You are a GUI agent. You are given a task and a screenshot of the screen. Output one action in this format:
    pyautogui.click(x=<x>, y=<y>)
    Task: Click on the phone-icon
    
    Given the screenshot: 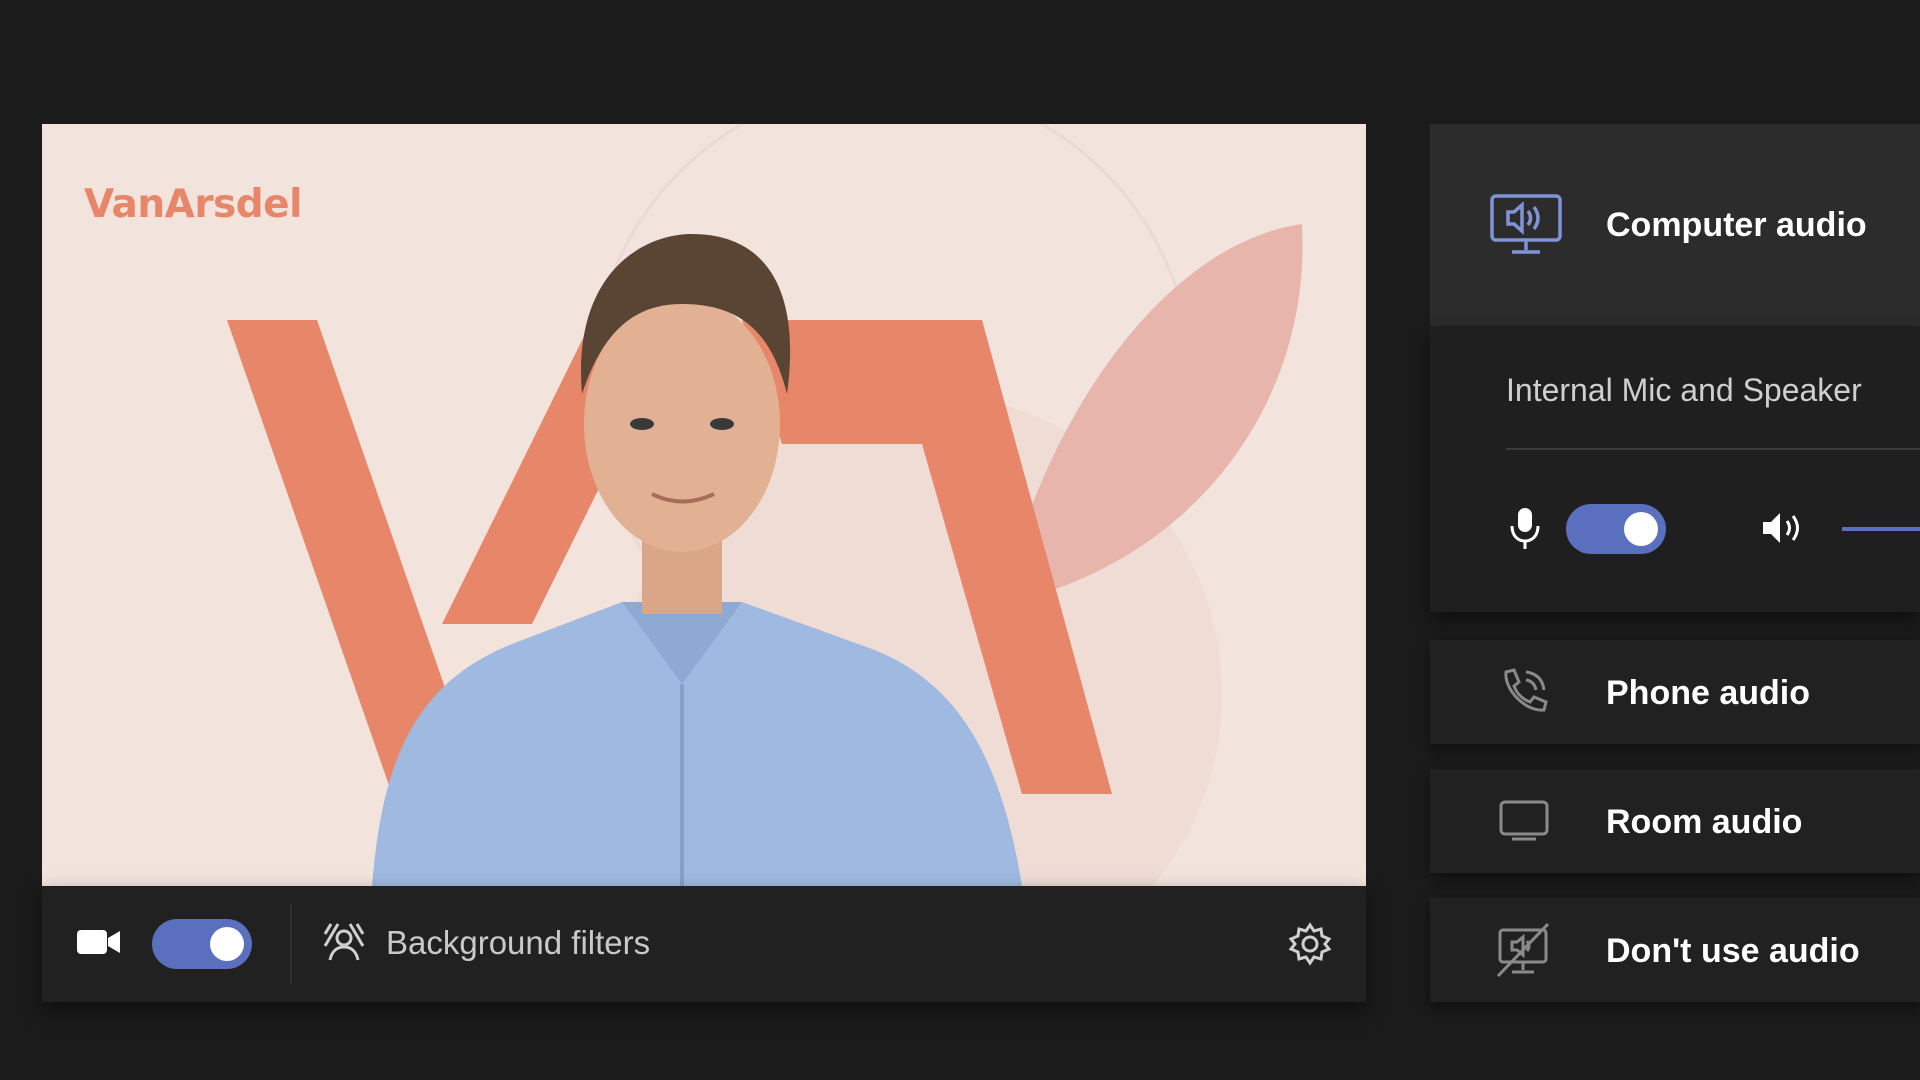 What is the action you would take?
    pyautogui.click(x=1524, y=694)
    